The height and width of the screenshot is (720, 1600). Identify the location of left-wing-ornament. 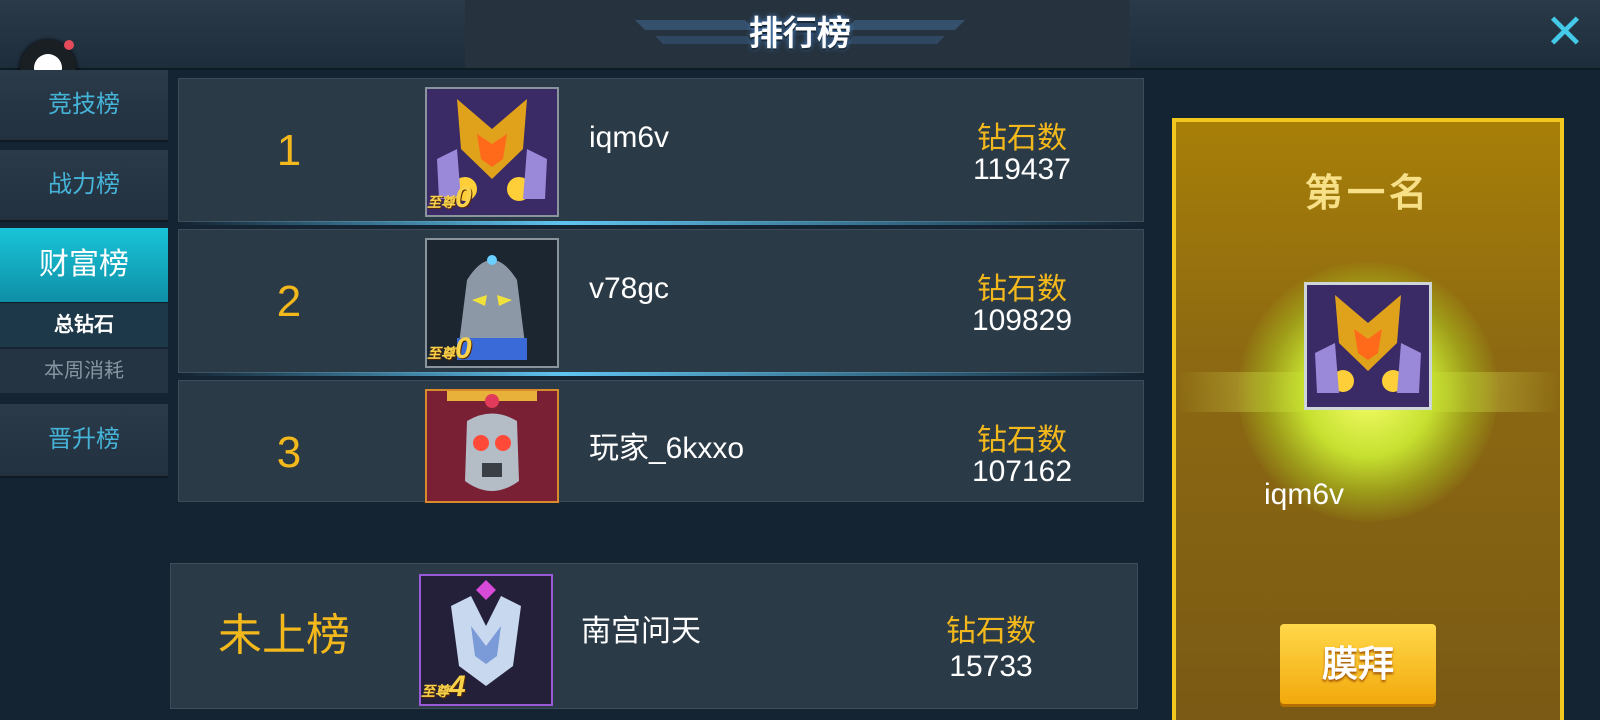
(695, 32).